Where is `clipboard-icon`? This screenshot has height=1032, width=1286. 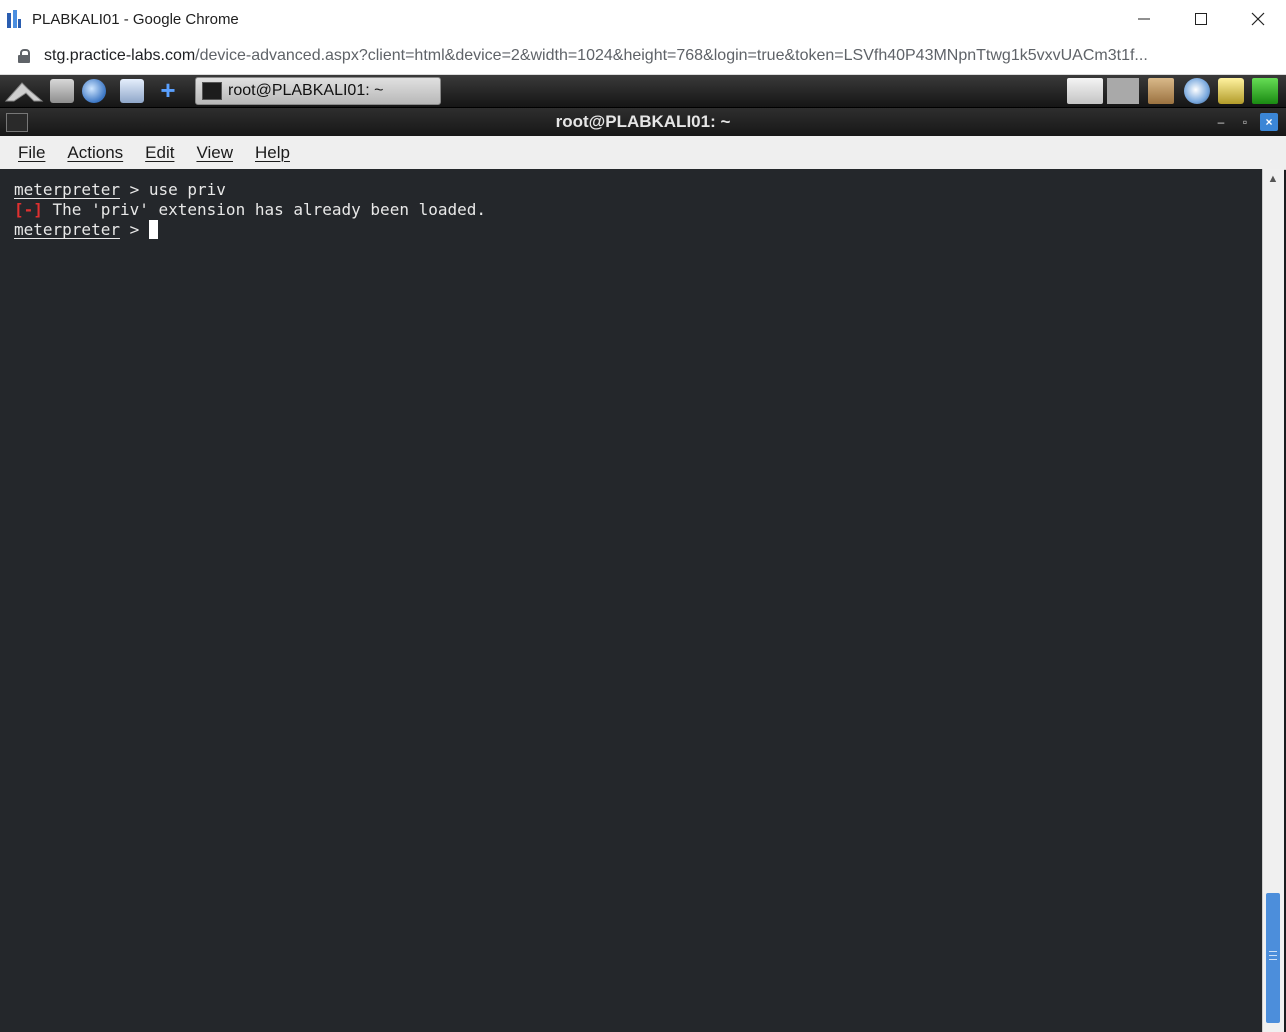
clipboard-icon is located at coordinates (1161, 91).